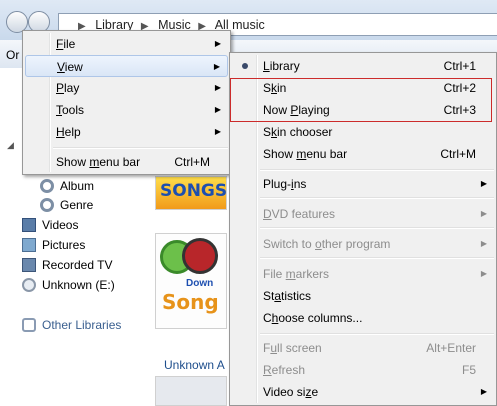  I want to click on radio-bullet-icon, so click(245, 66).